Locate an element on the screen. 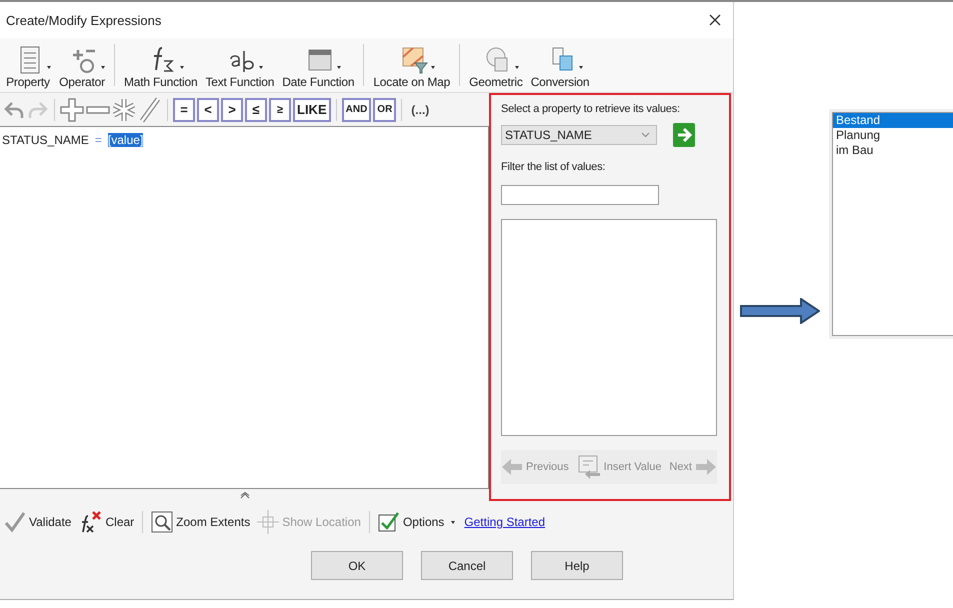  insert-icon is located at coordinates (588, 467).